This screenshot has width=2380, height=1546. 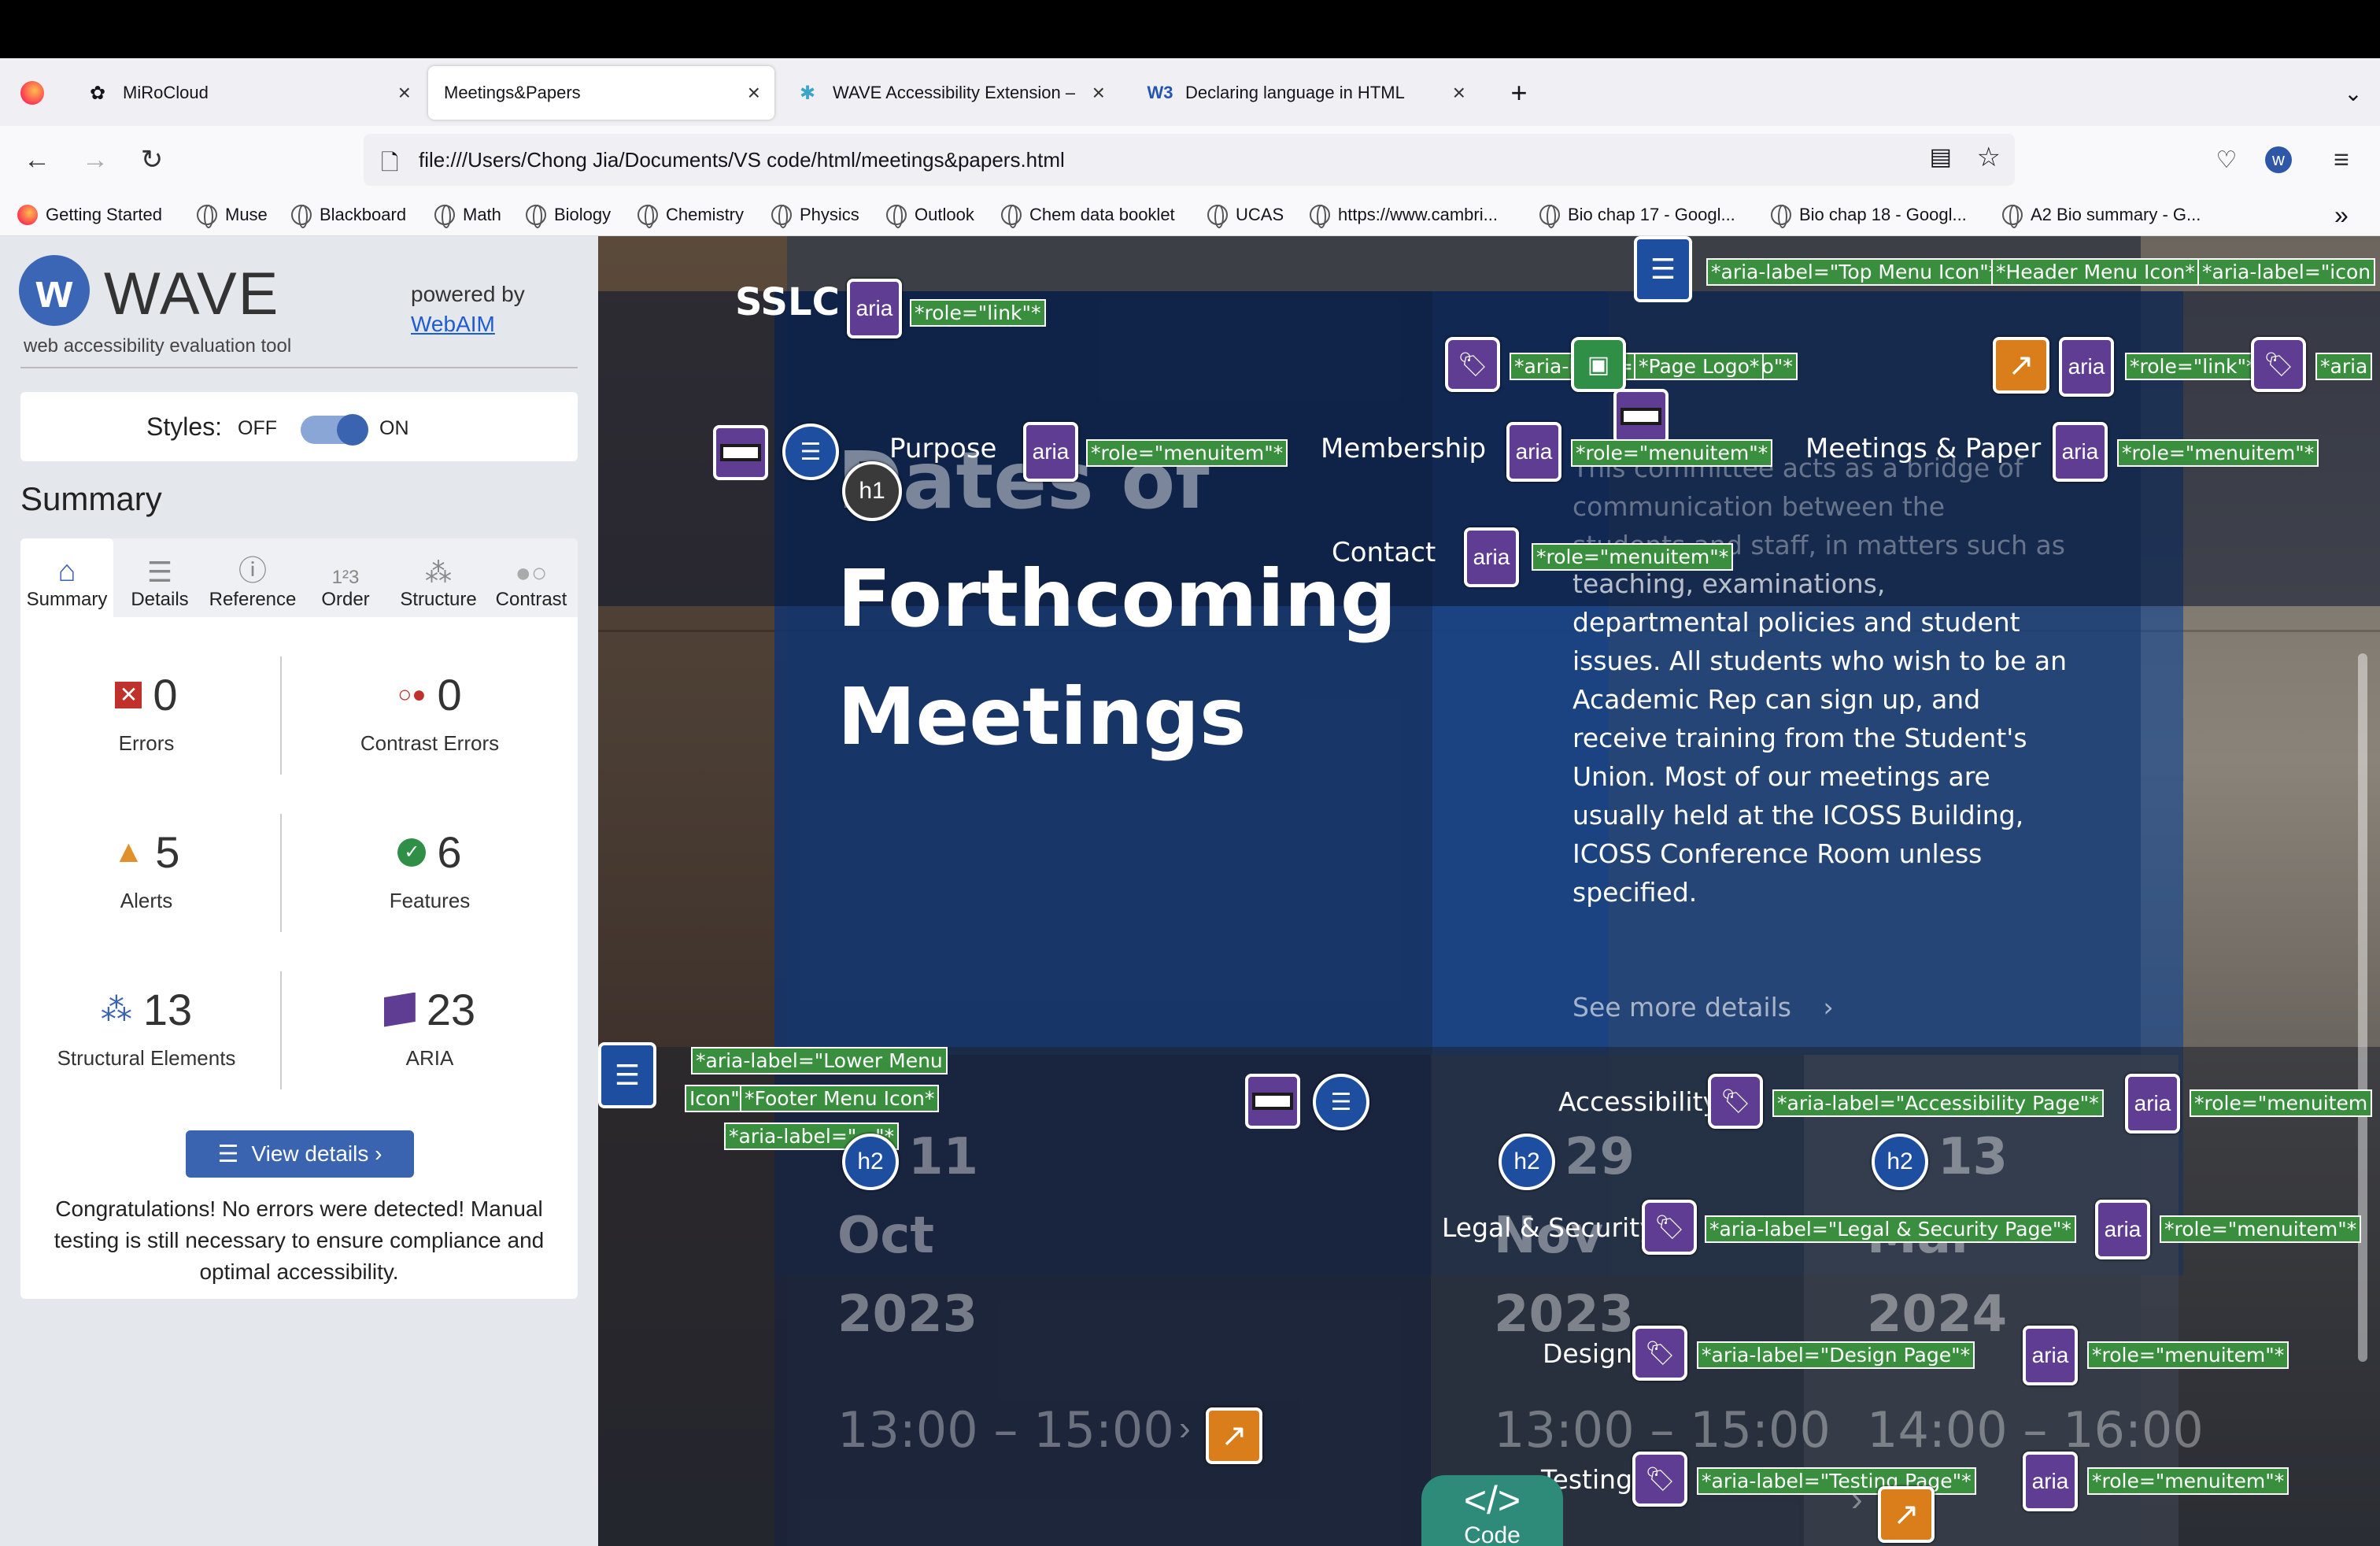 I want to click on bookmark-item: Outlook, so click(x=930, y=215).